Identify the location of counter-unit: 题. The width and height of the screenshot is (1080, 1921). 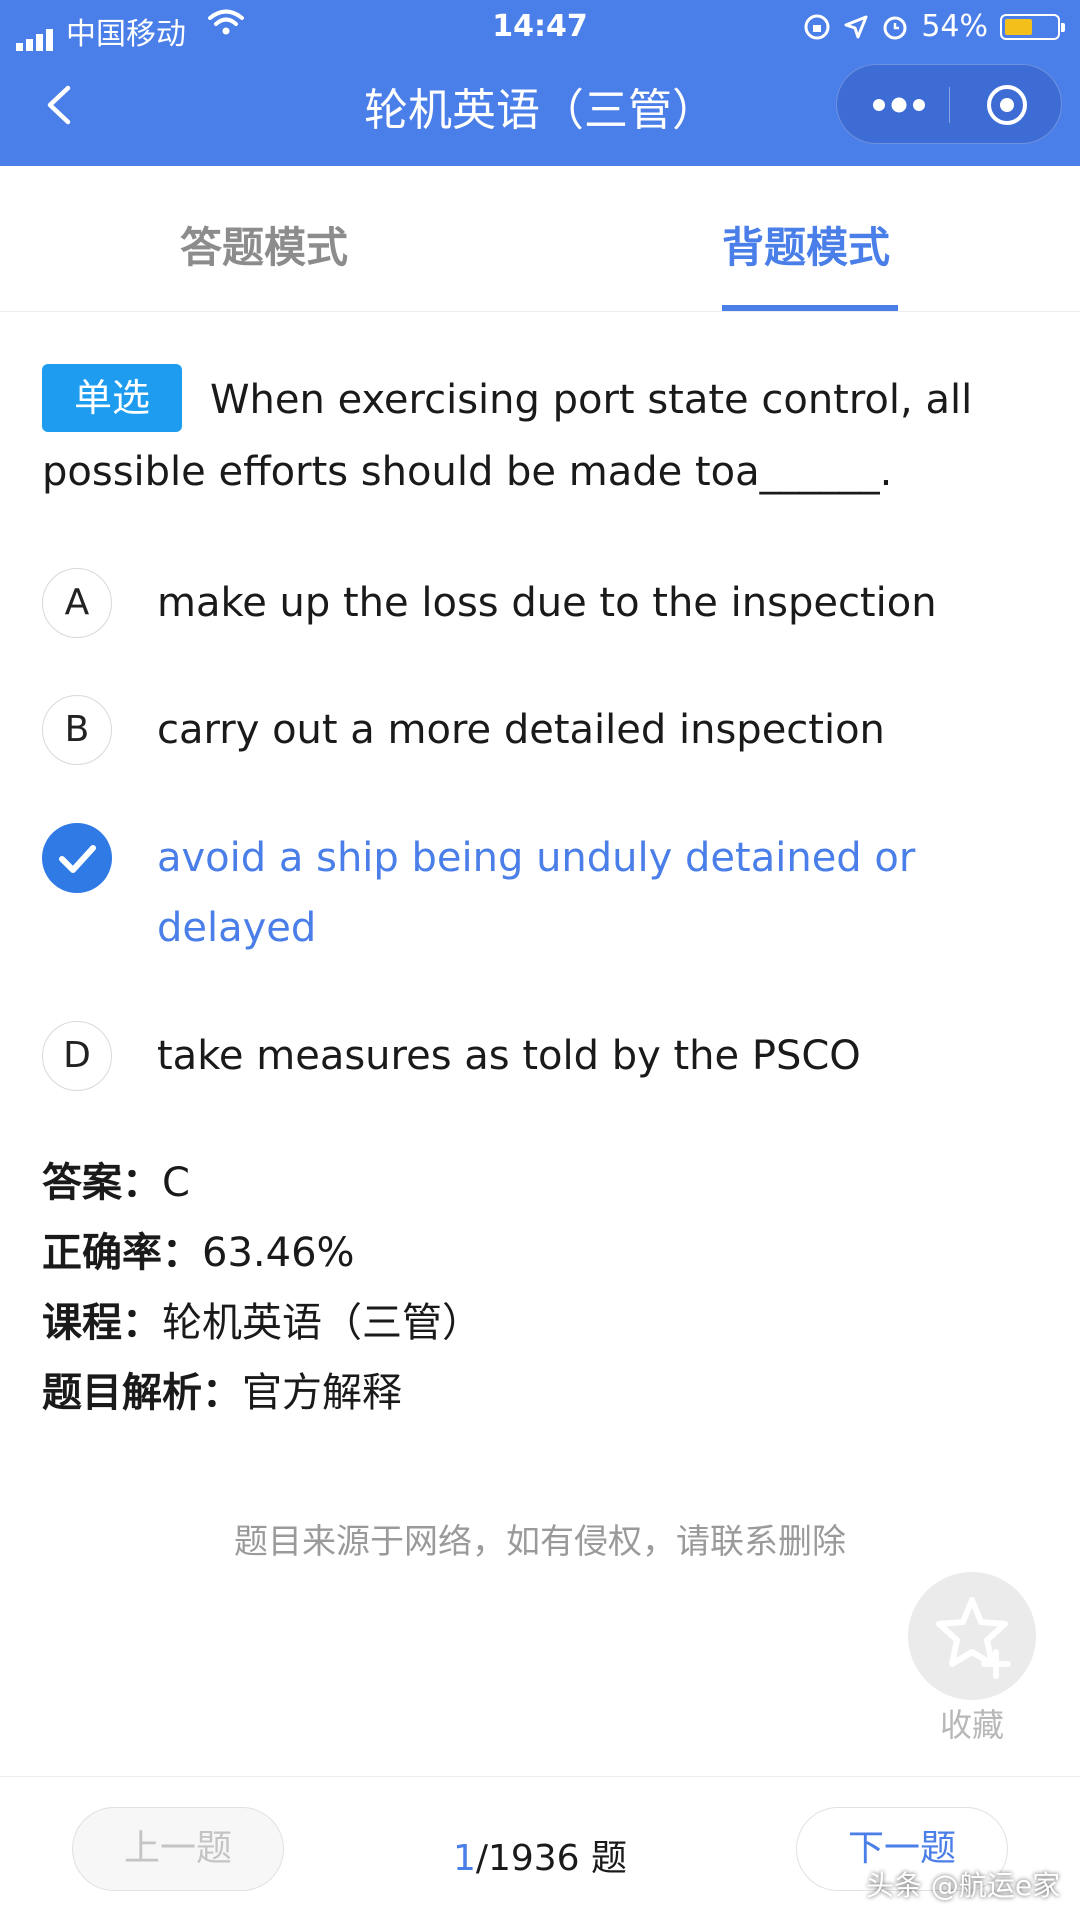
(603, 1858).